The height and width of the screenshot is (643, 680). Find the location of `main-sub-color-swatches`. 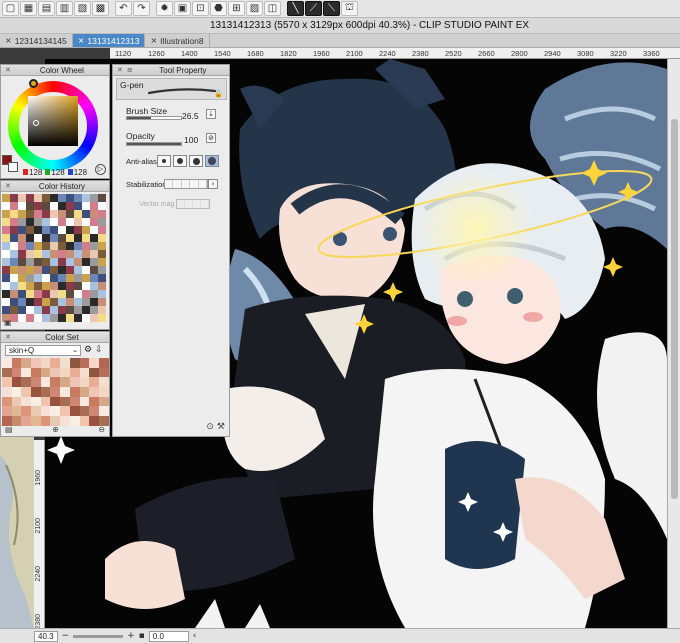

main-sub-color-swatches is located at coordinates (12, 166).